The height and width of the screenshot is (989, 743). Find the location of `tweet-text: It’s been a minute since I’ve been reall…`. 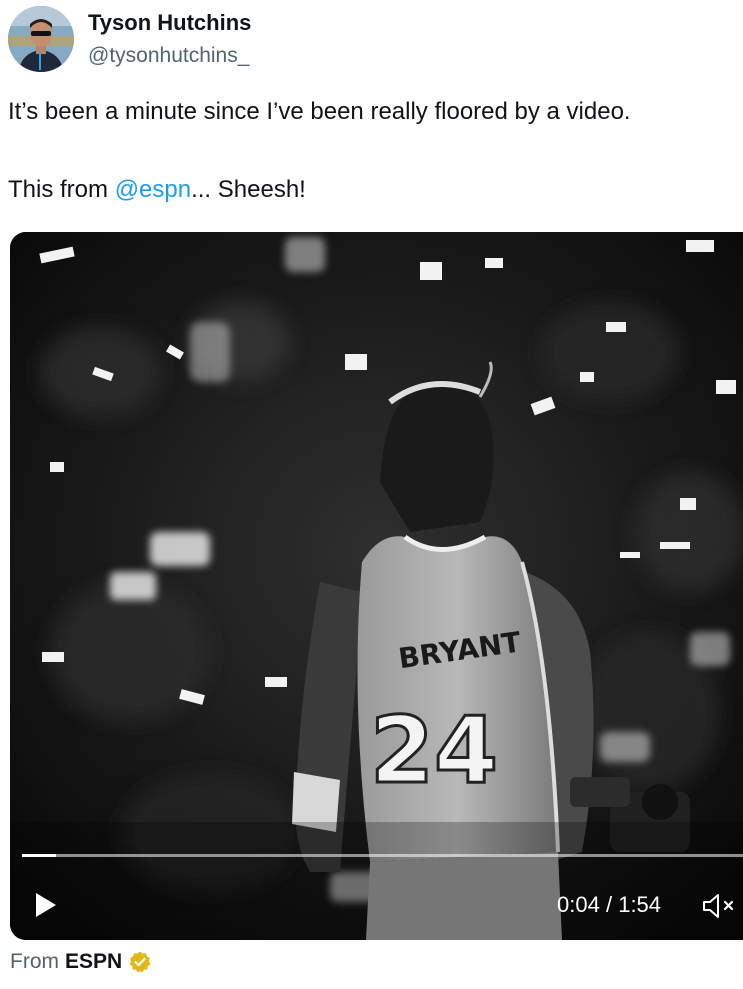

tweet-text: It’s been a minute since I’ve been reall… is located at coordinates (375, 151).